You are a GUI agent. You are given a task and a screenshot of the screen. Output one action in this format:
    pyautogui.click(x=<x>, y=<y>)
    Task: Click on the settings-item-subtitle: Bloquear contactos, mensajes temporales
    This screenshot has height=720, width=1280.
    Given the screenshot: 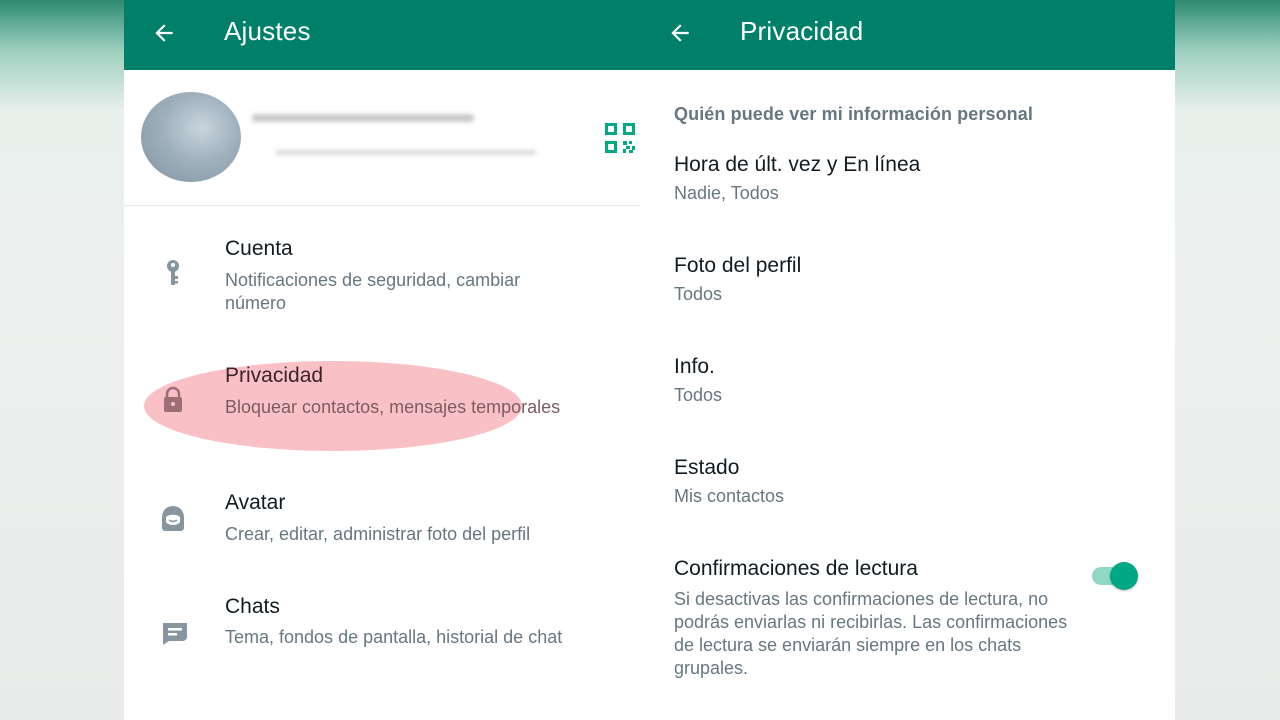 What is the action you would take?
    pyautogui.click(x=393, y=407)
    